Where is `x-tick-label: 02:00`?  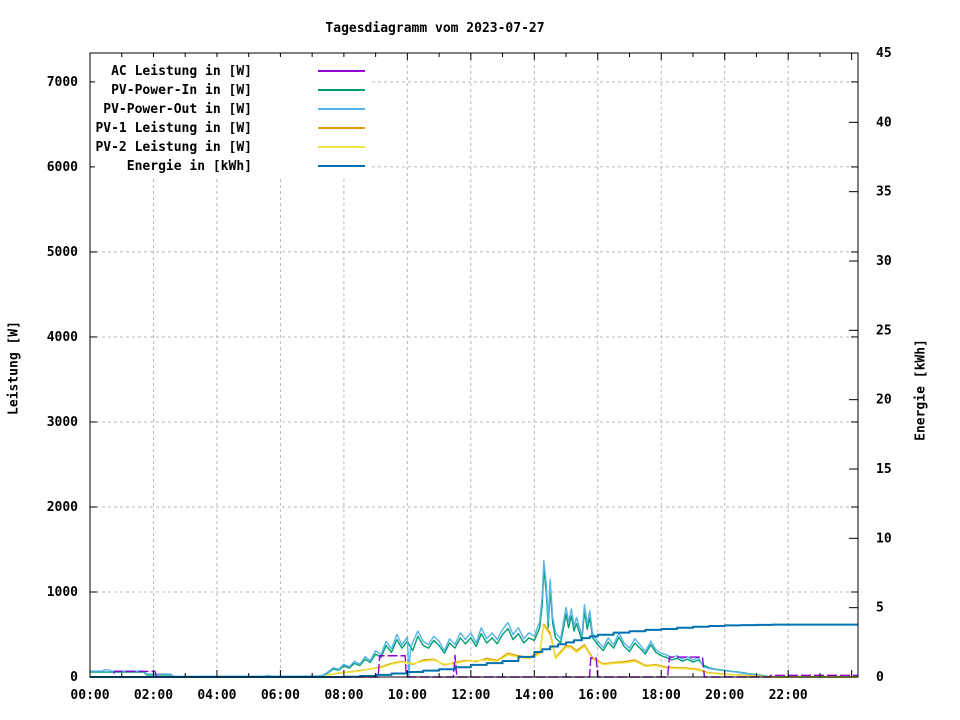
x-tick-label: 02:00 is located at coordinates (153, 695).